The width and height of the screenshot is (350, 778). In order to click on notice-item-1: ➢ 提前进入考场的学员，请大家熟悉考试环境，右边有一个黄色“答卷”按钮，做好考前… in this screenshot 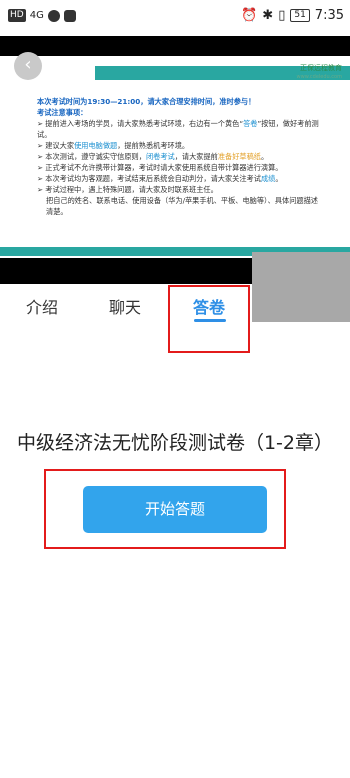, I will do `click(178, 129)`.